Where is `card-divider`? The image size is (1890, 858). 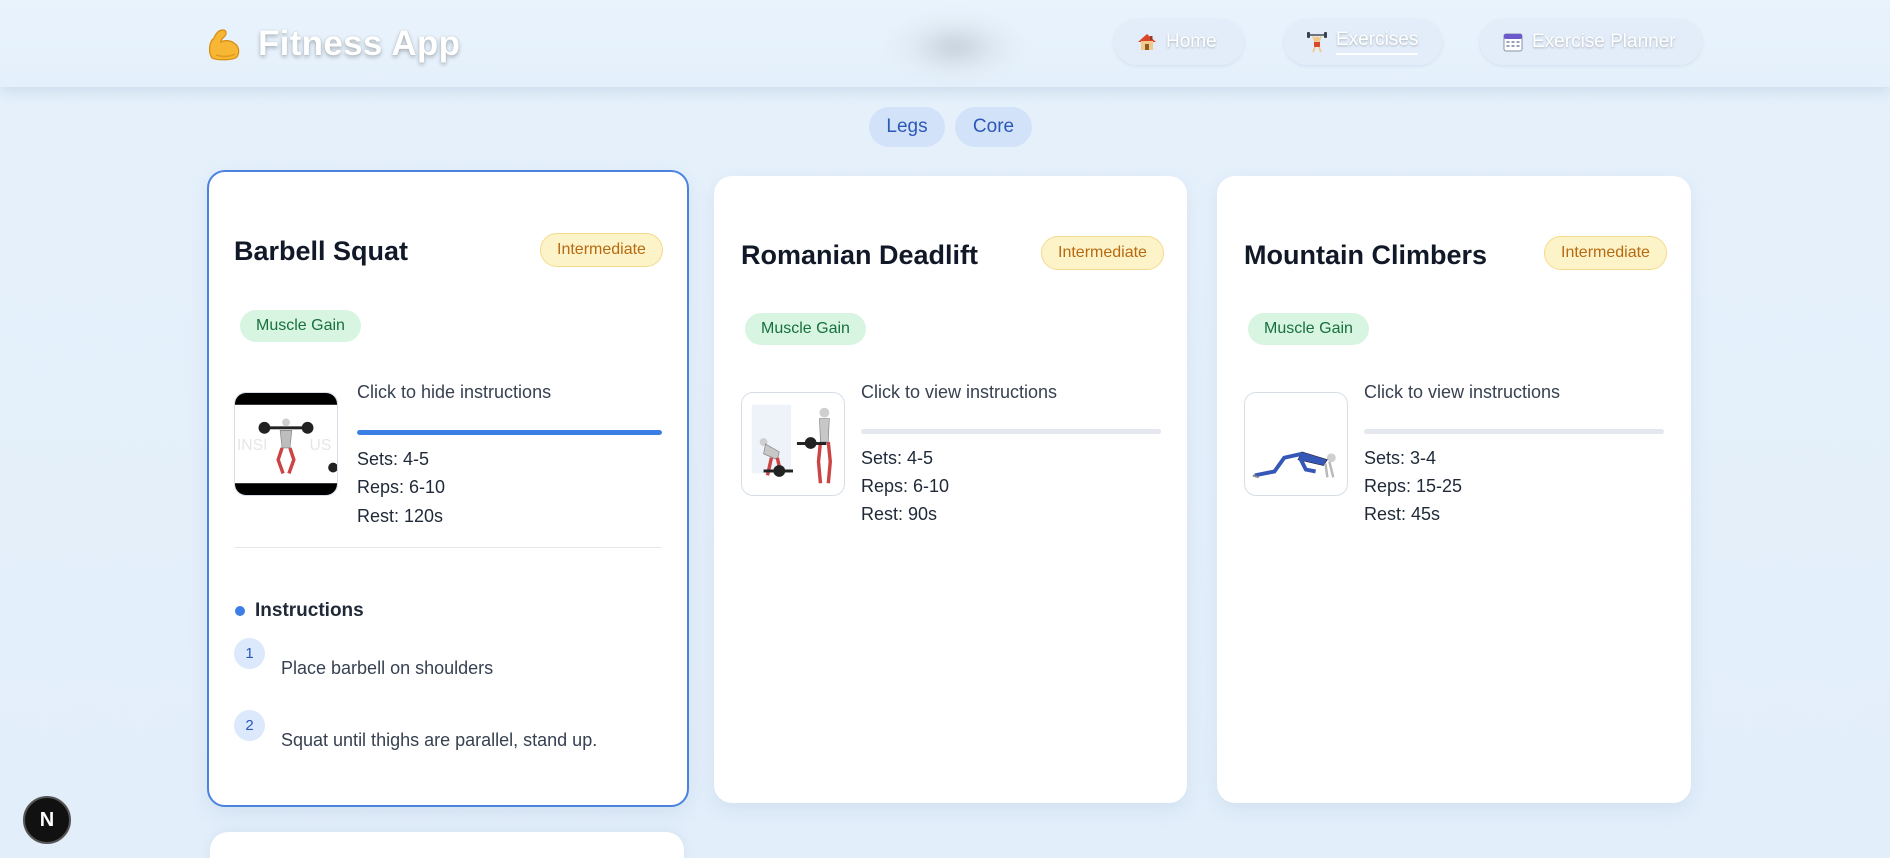
card-divider is located at coordinates (448, 547).